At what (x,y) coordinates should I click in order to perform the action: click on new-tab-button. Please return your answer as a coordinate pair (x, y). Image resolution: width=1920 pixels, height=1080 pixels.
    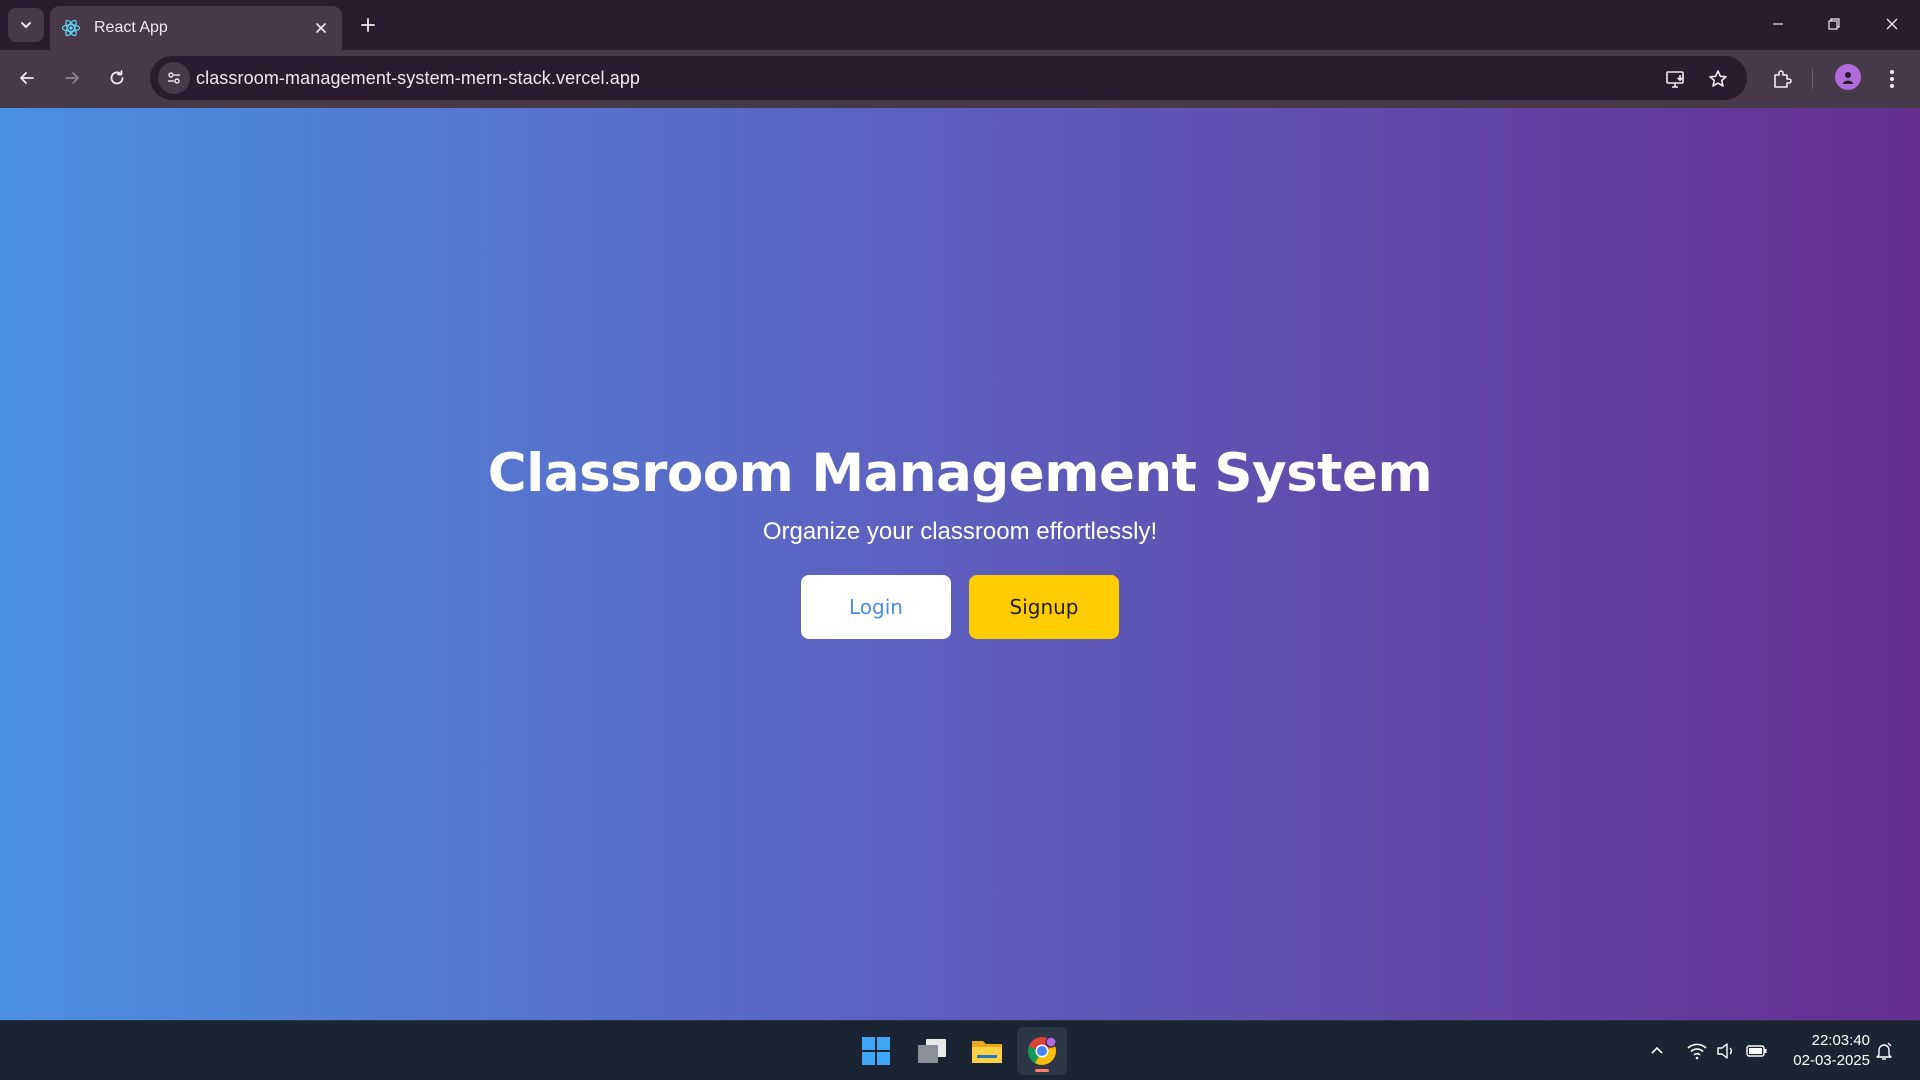
    Looking at the image, I should click on (368, 25).